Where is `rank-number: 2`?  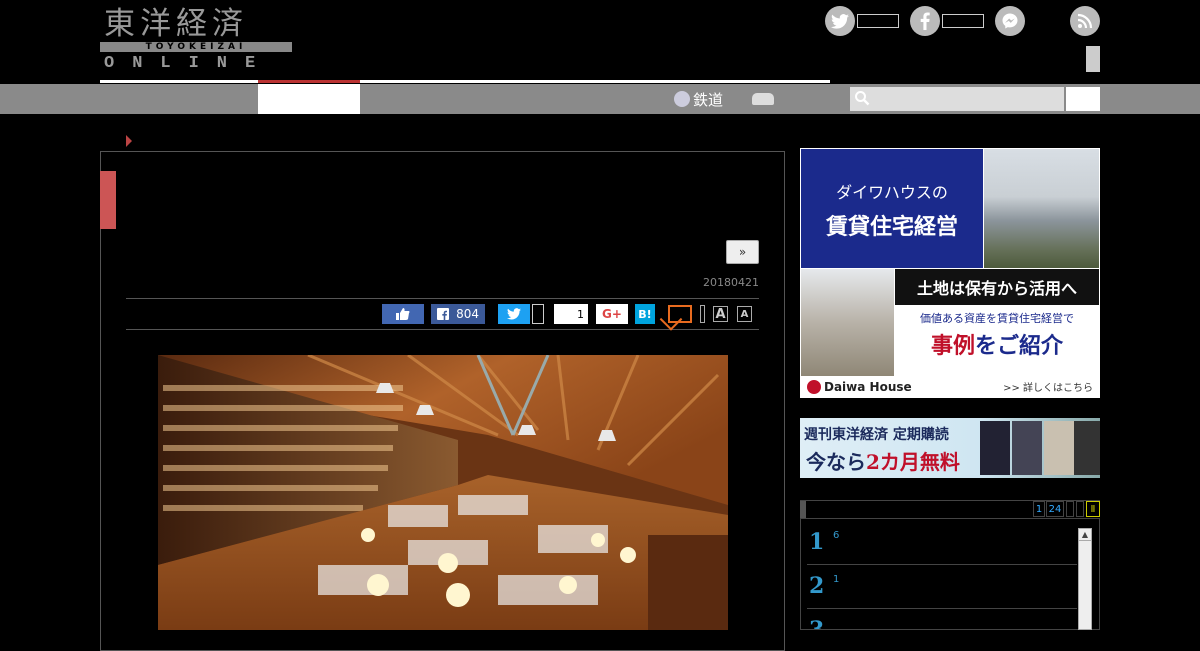 rank-number: 2 is located at coordinates (817, 586).